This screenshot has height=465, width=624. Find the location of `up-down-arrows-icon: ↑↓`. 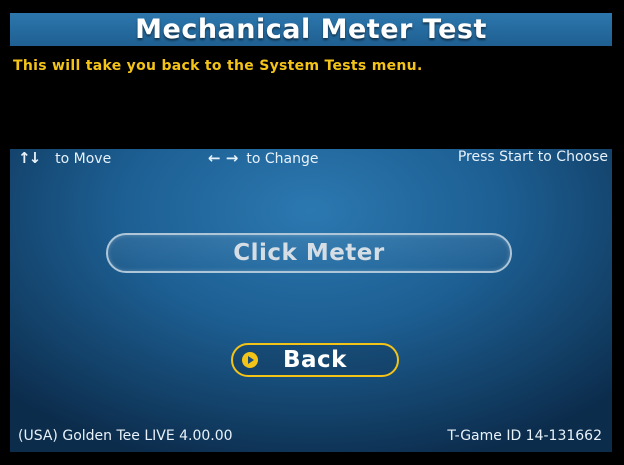

up-down-arrows-icon: ↑↓ is located at coordinates (29, 158).